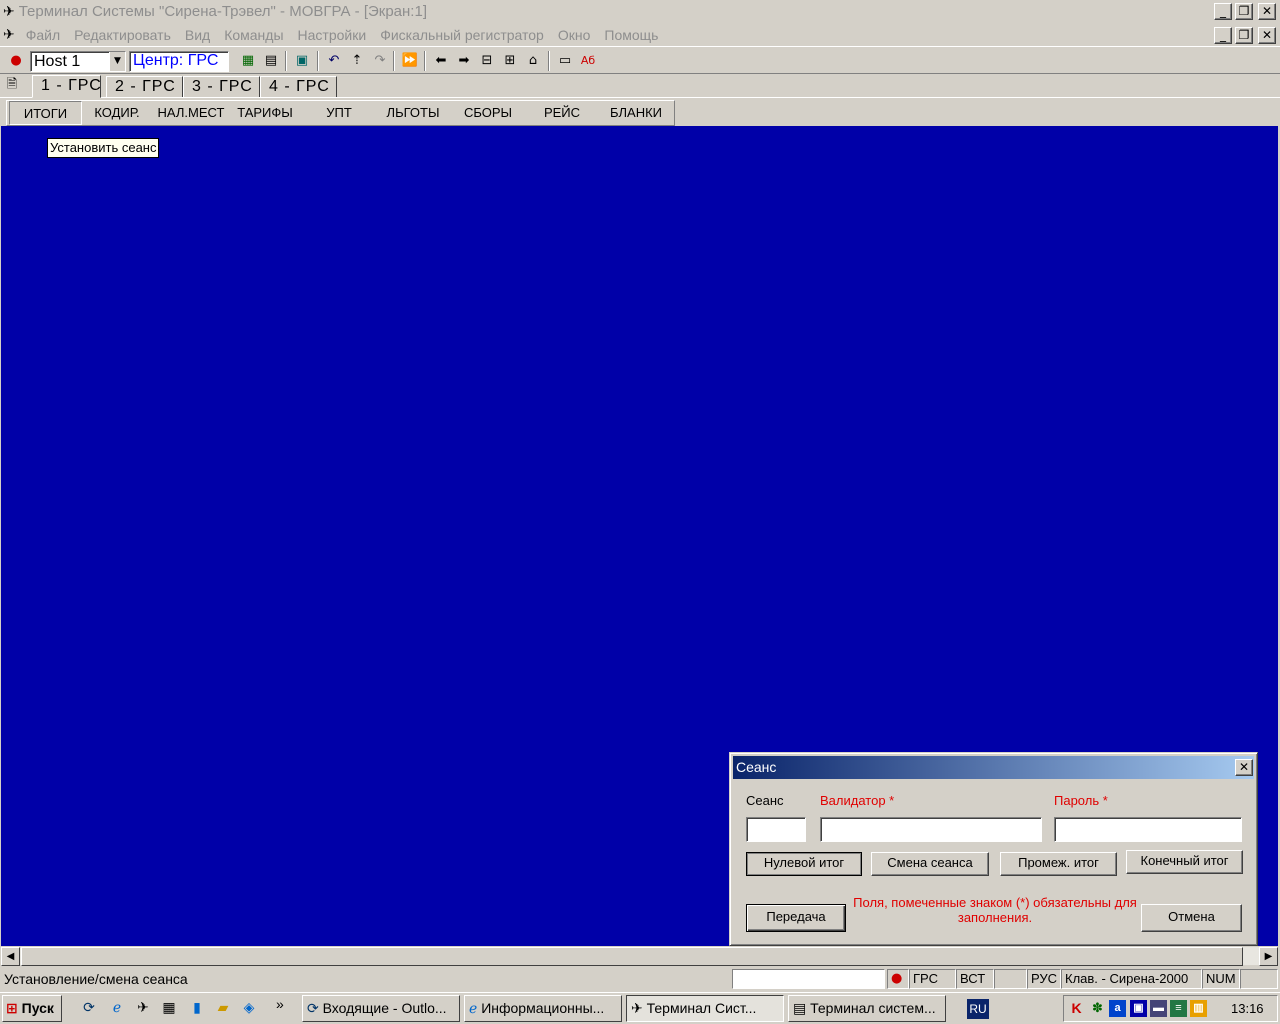  What do you see at coordinates (176, 60) in the screenshot?
I see `center-label: Центр: ГРС` at bounding box center [176, 60].